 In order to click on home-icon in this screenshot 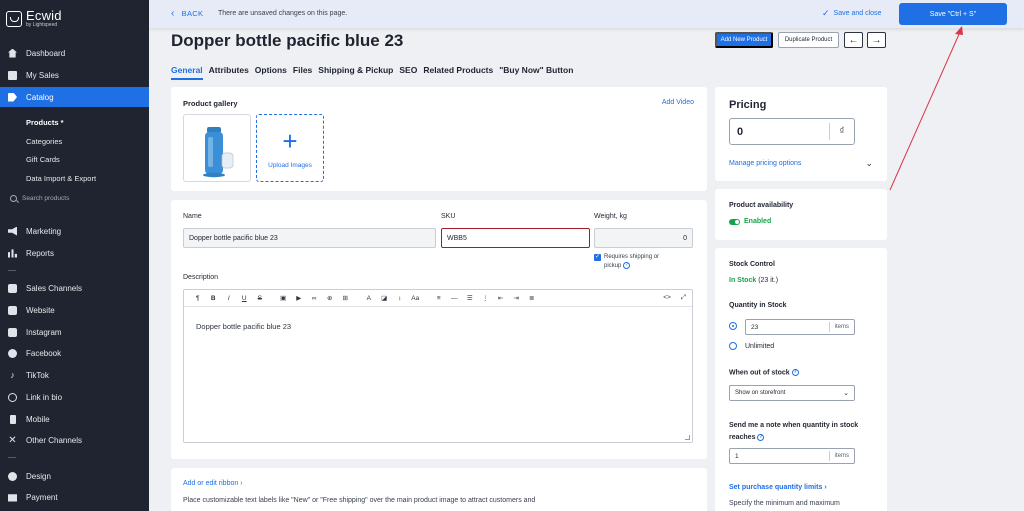, I will do `click(12, 53)`.